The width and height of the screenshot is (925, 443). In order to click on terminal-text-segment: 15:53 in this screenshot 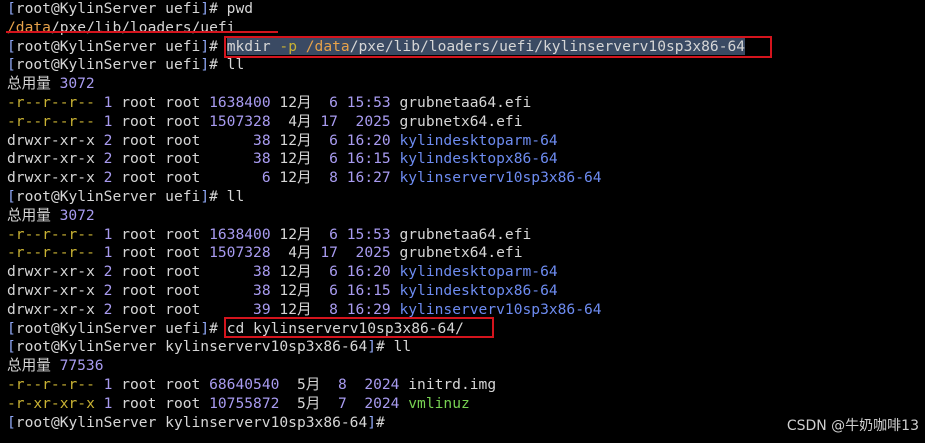, I will do `click(368, 102)`.